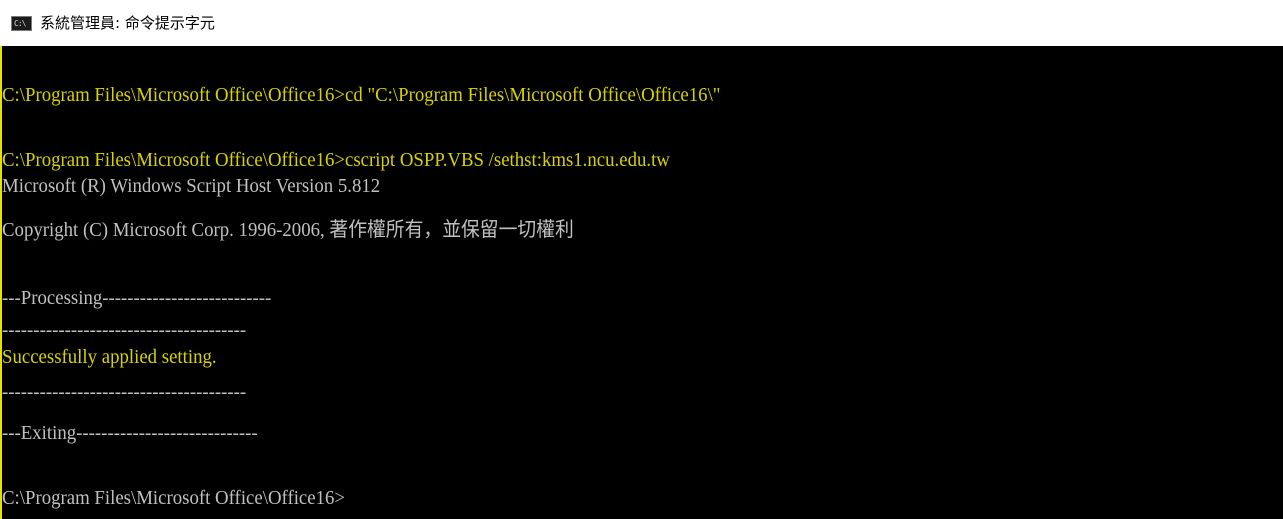 The height and width of the screenshot is (519, 1283). I want to click on console-line-success: Successfully applied setting., so click(109, 357).